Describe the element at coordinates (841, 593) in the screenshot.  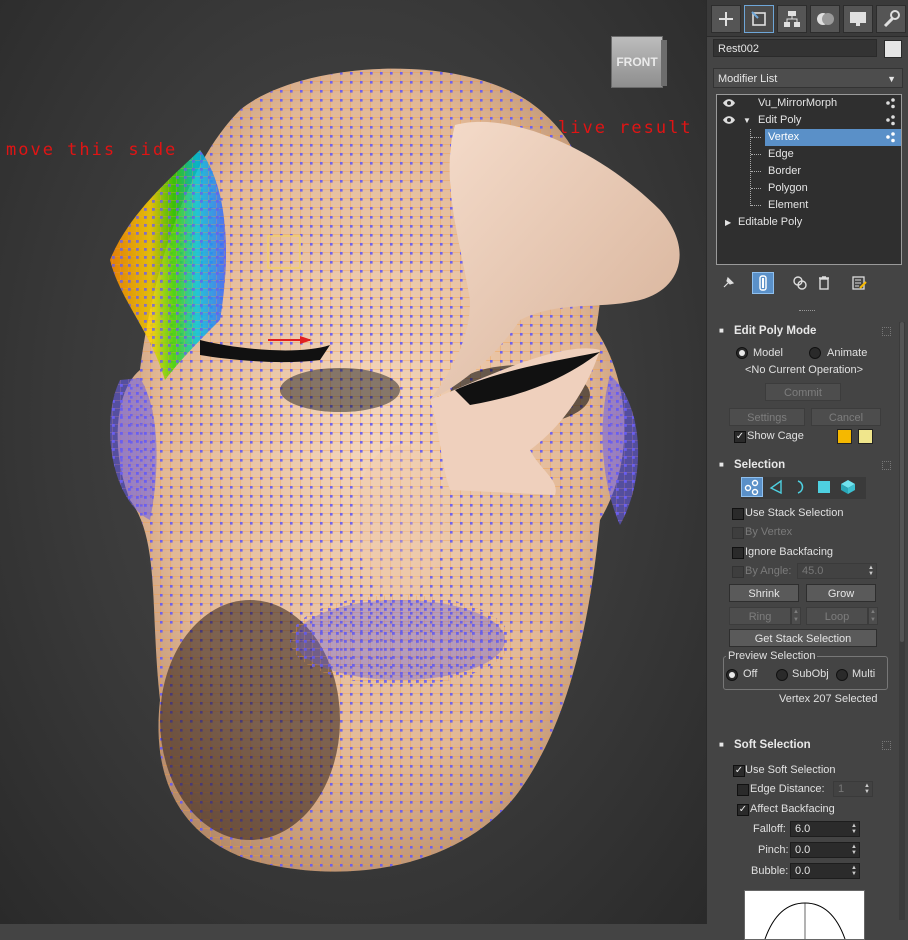
I see `grow-button: Grow` at that location.